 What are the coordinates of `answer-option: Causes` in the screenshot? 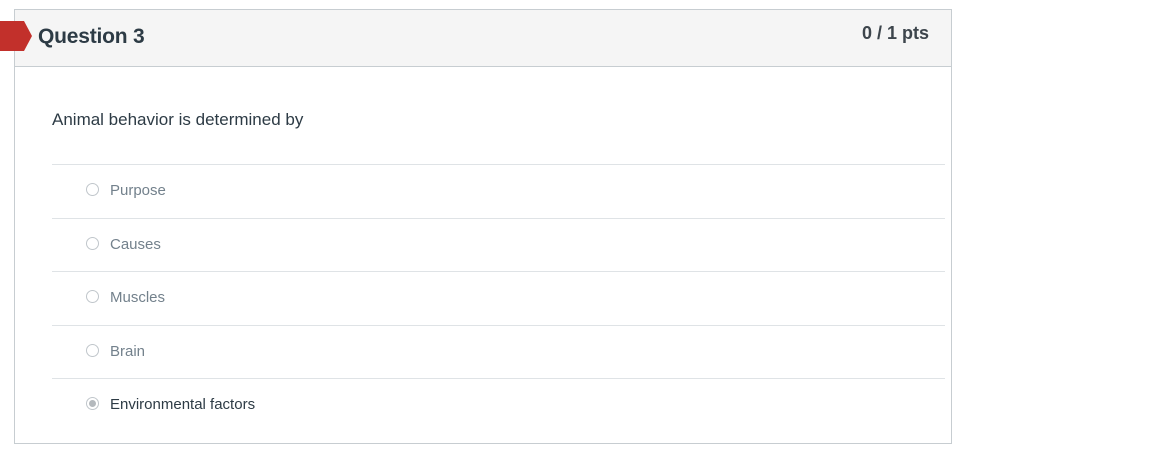 It's located at (498, 244).